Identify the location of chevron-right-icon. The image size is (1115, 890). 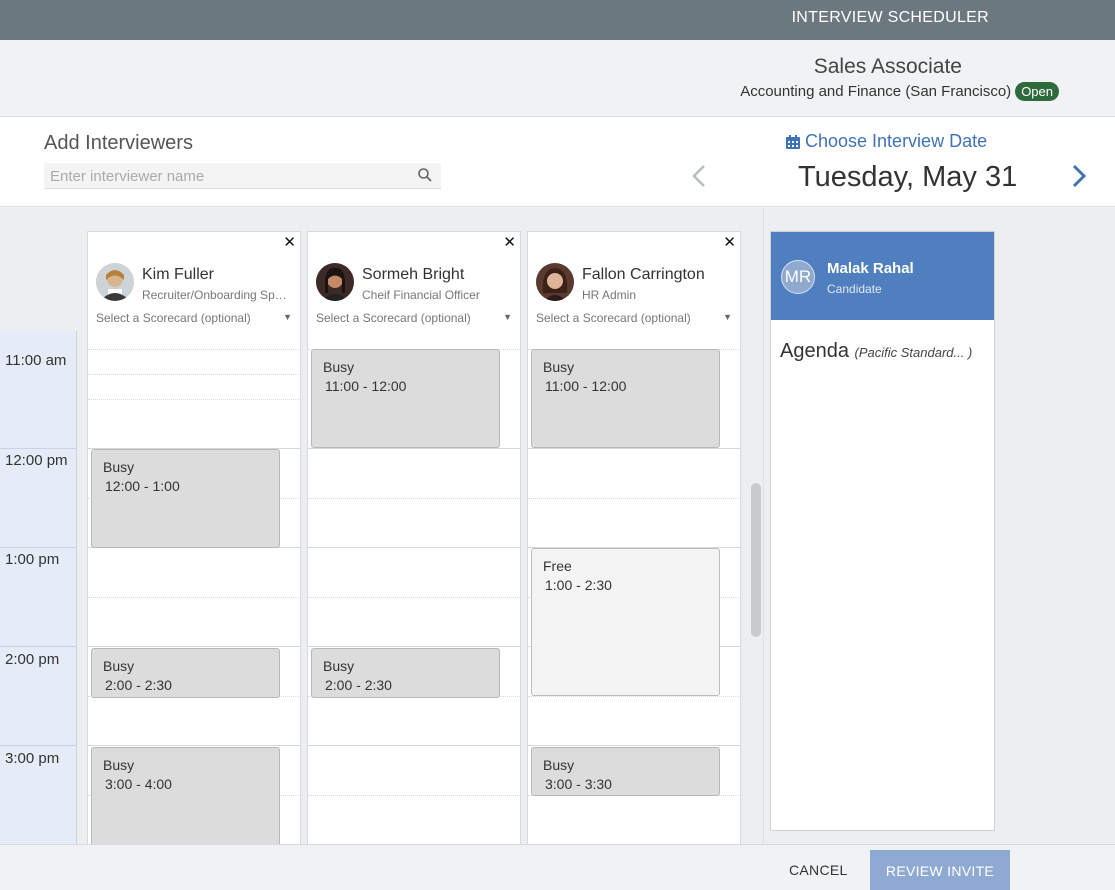
(1079, 176).